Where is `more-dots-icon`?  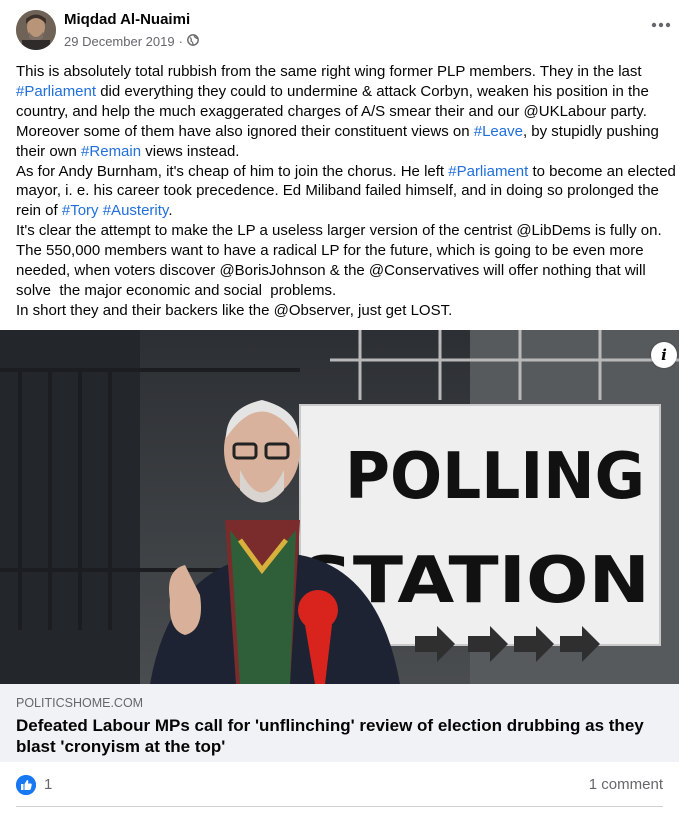 more-dots-icon is located at coordinates (661, 26).